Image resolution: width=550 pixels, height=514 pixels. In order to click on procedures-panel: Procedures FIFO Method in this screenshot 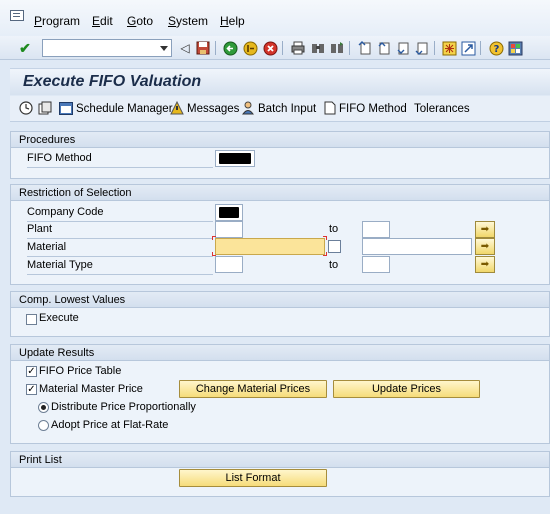, I will do `click(280, 155)`.